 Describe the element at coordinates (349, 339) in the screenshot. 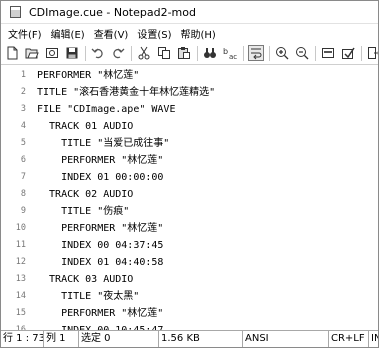

I see `status-line-ending: CR+LF` at that location.